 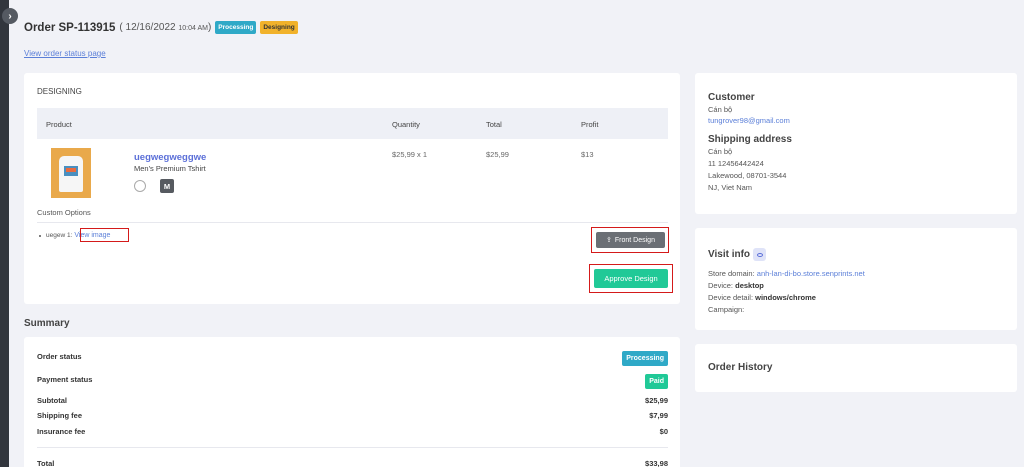 What do you see at coordinates (736, 163) in the screenshot?
I see `ship-line1: 11 12456442424` at bounding box center [736, 163].